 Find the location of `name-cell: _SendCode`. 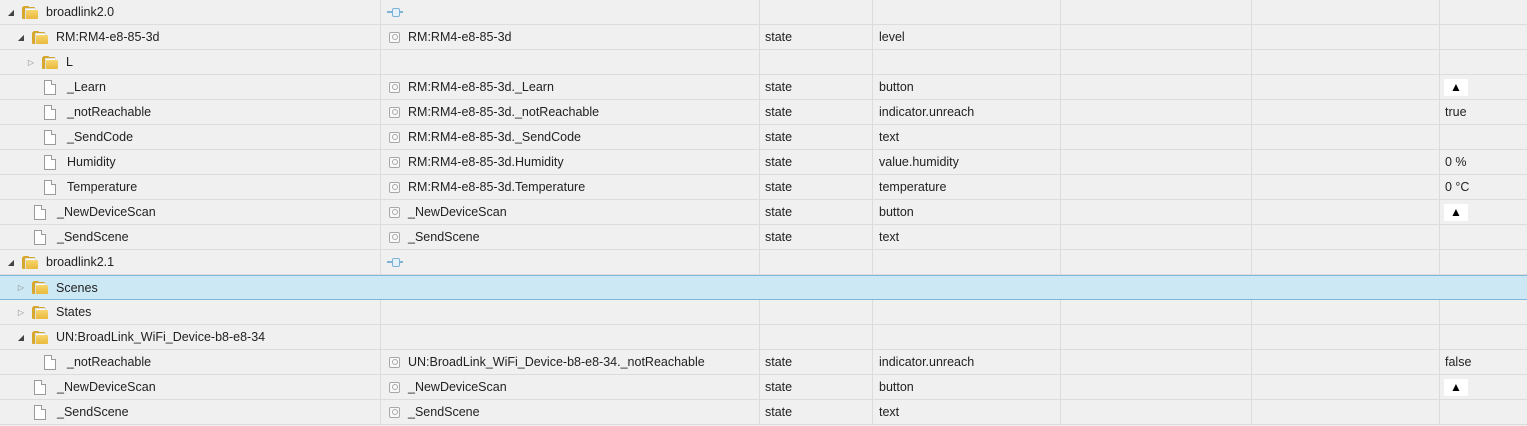

name-cell: _SendCode is located at coordinates (190, 137).